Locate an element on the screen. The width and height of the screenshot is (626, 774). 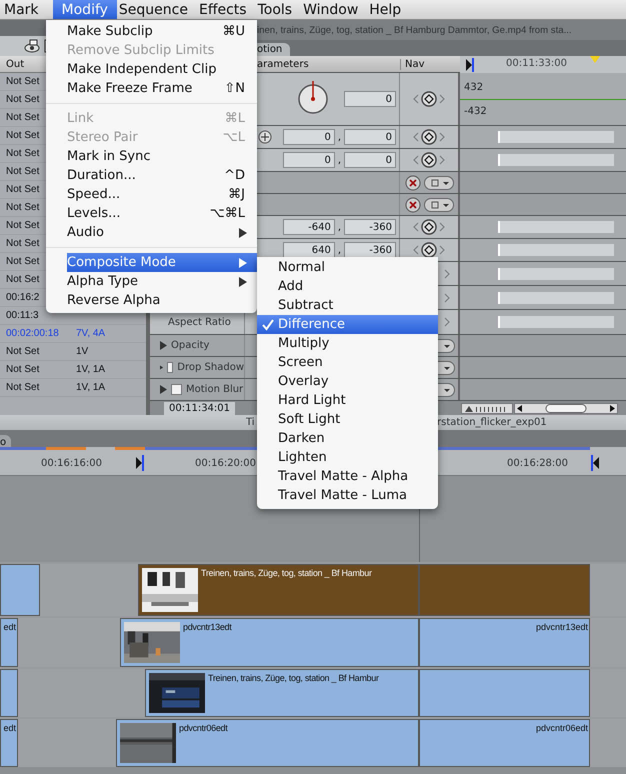
graph-value: 432 is located at coordinates (474, 87).